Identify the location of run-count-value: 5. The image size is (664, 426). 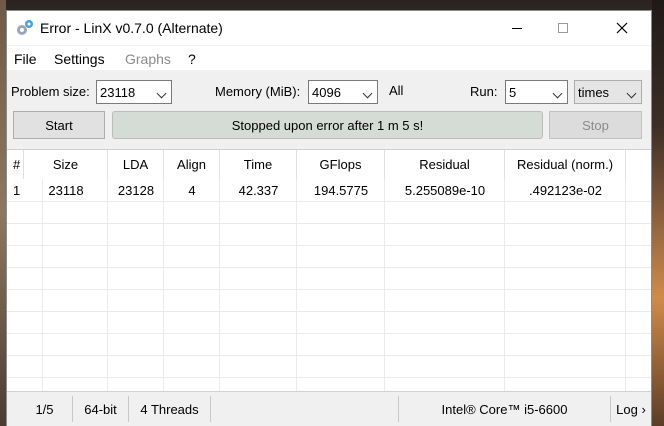
(513, 92).